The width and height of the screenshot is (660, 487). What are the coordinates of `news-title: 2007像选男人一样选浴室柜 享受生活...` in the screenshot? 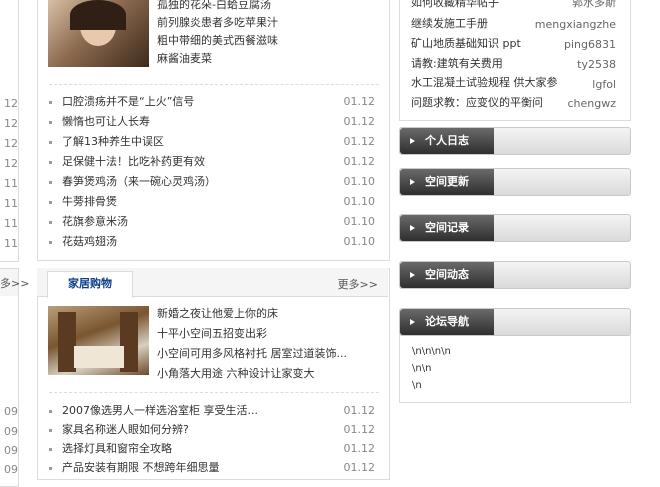 It's located at (160, 410).